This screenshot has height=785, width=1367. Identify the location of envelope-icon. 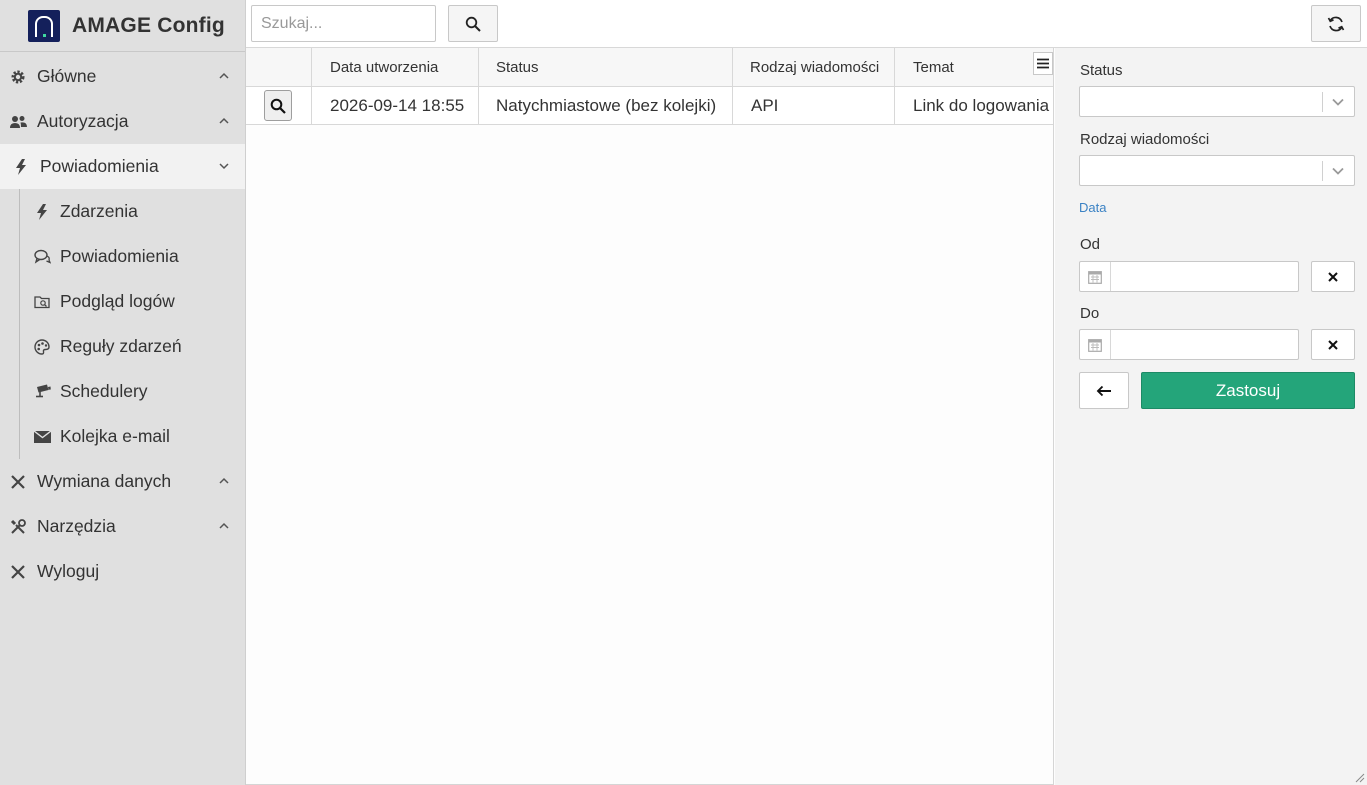
(42, 436).